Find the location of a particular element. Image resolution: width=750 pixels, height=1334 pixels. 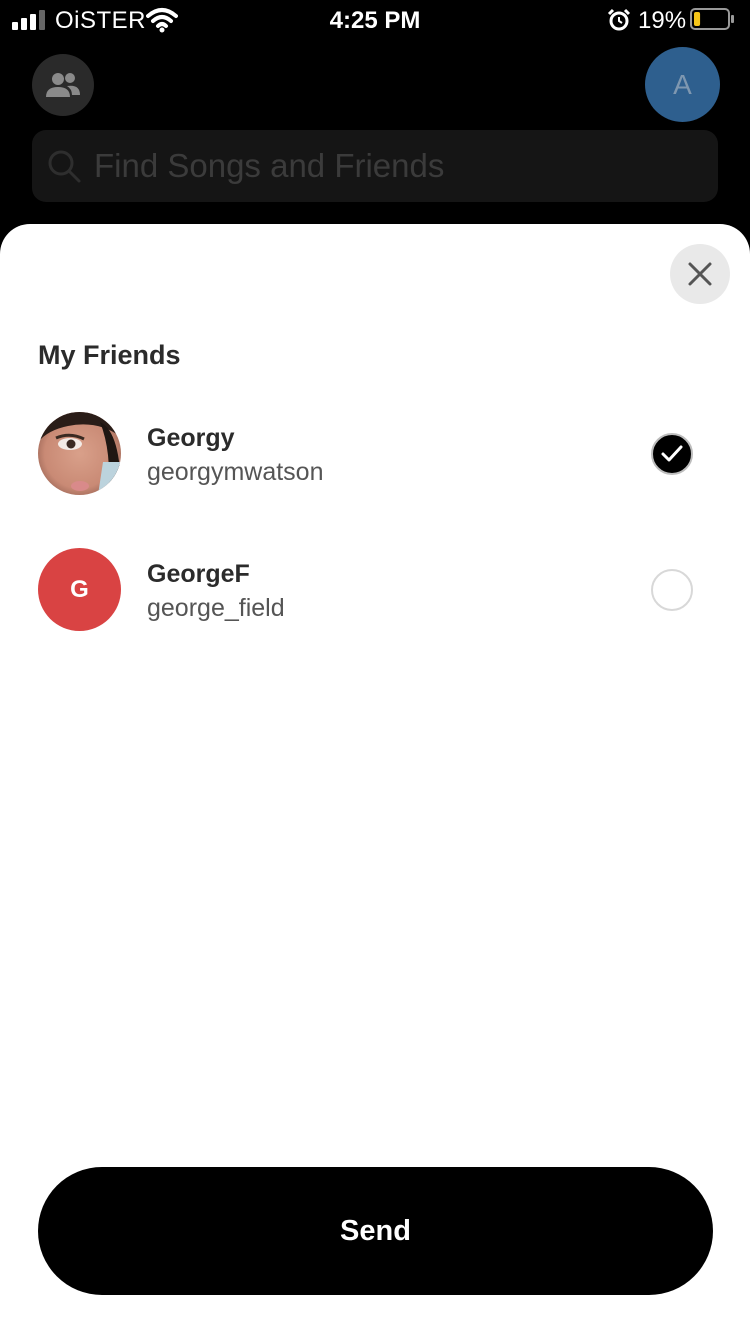

status-bar: OiSTER 4:25 PM 19% is located at coordinates (375, 20).